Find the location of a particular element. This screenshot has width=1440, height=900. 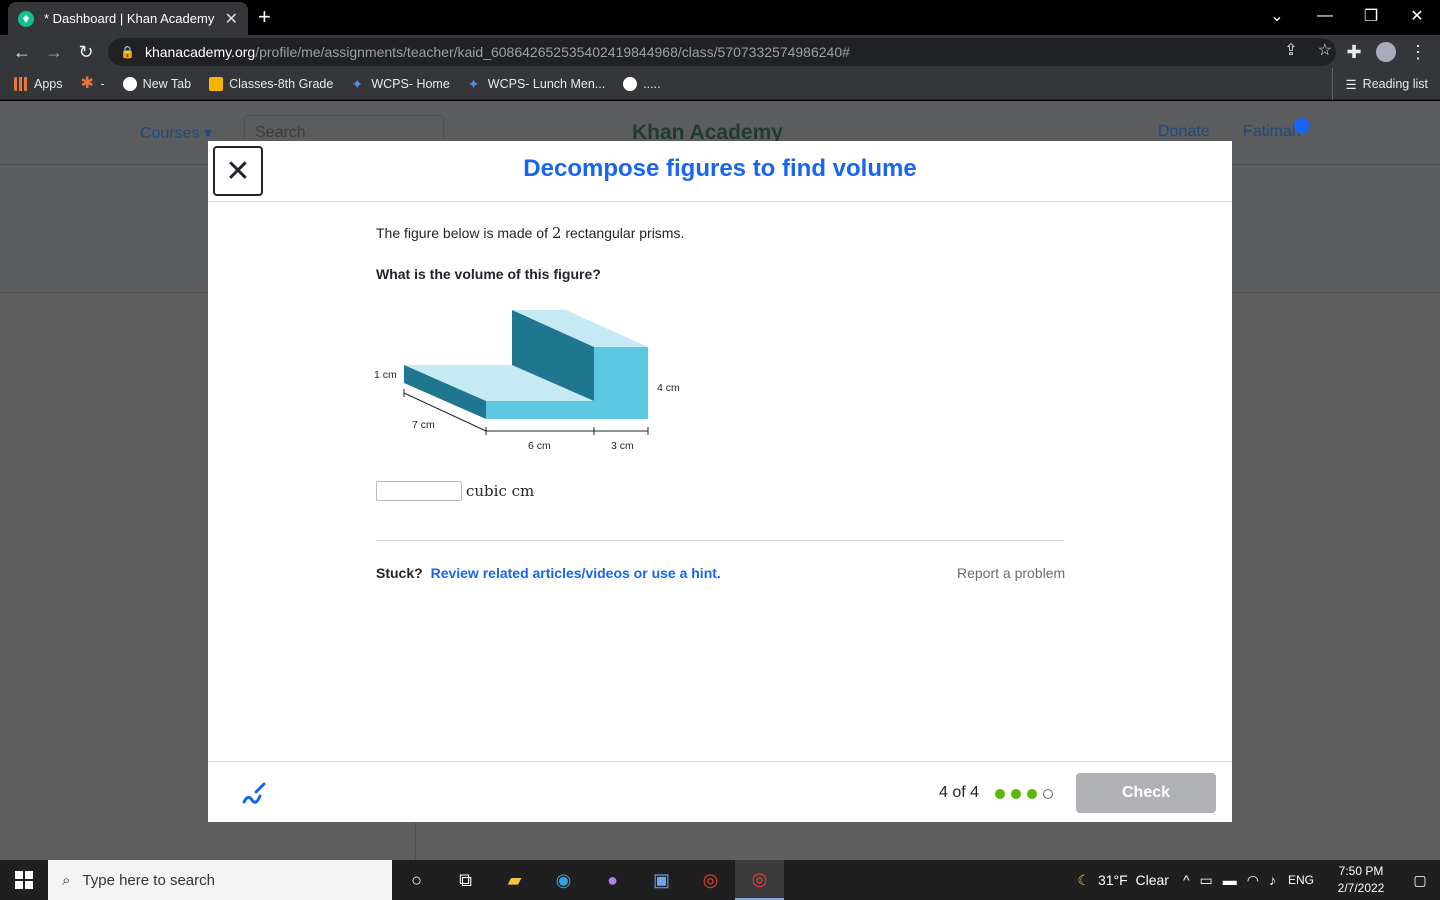

reading-list-icon: ☰ is located at coordinates (1351, 84).